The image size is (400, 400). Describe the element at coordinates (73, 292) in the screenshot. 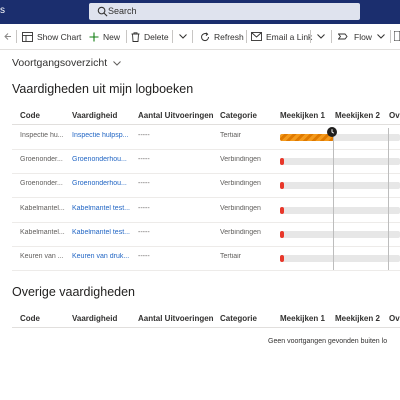

I see `table2-title: Overige vaardigheden` at that location.